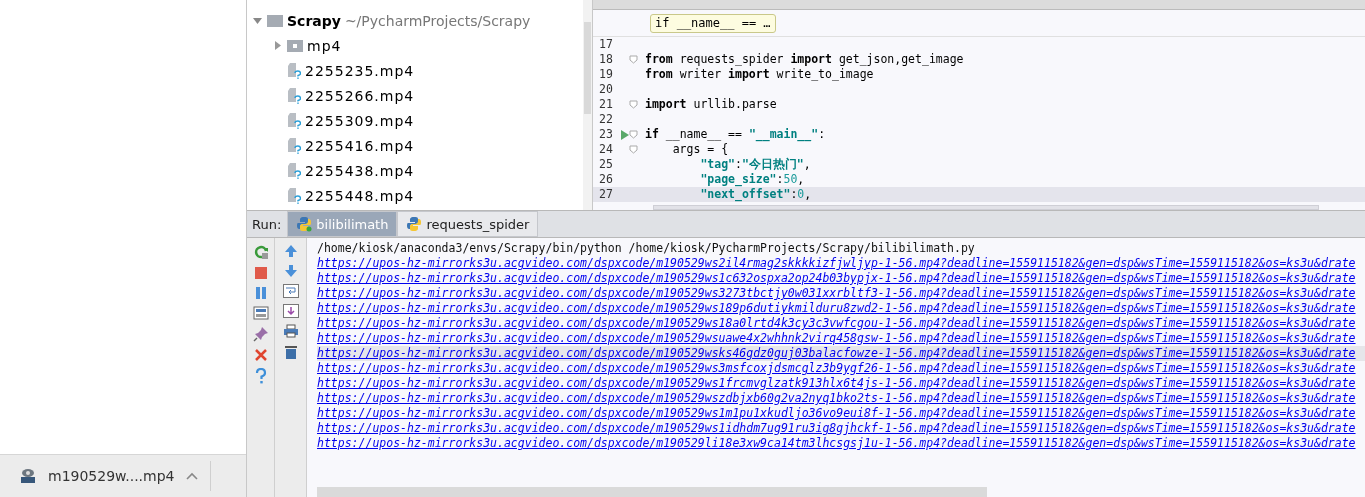 The image size is (1365, 497). What do you see at coordinates (804, 59) in the screenshot?
I see `code-line: from requests_spider import get_json,get_image` at bounding box center [804, 59].